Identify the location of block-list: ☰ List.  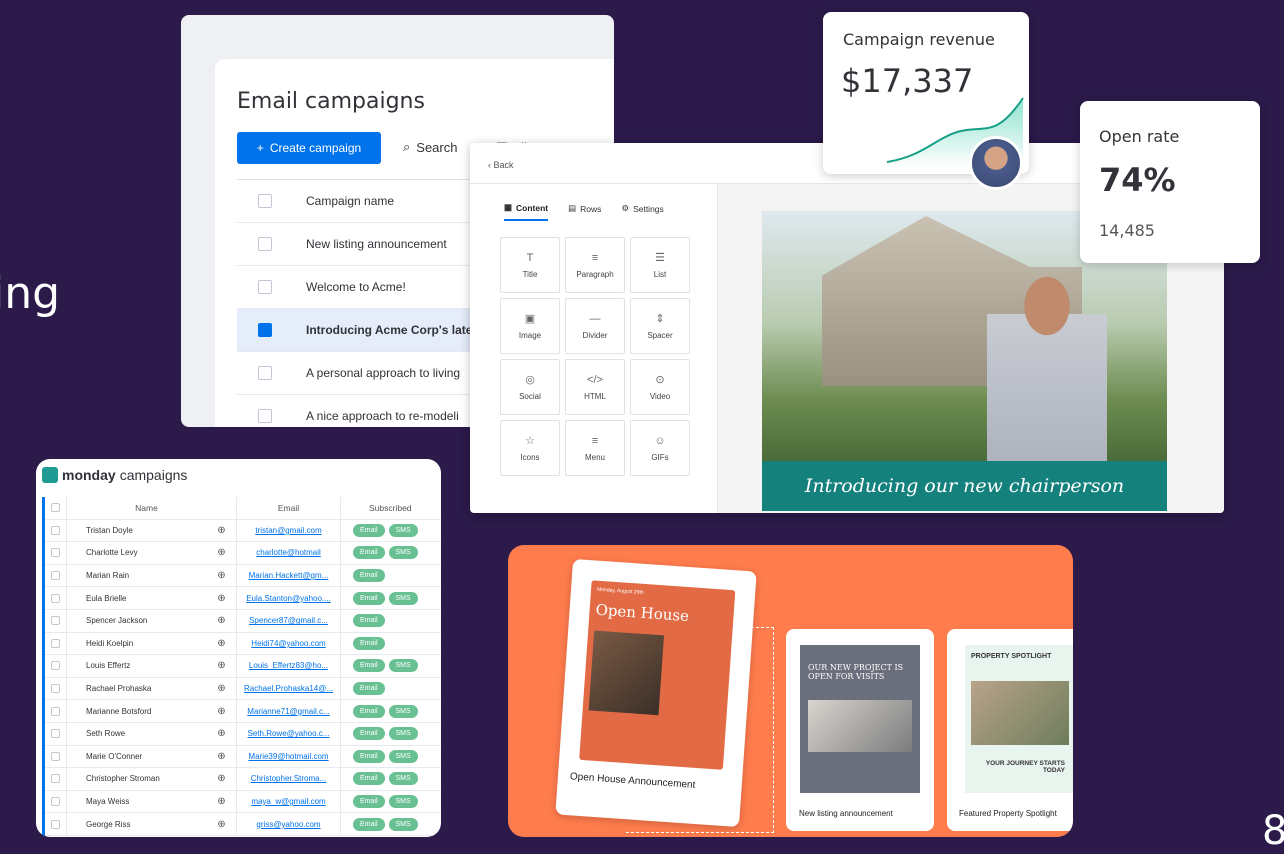
(660, 265).